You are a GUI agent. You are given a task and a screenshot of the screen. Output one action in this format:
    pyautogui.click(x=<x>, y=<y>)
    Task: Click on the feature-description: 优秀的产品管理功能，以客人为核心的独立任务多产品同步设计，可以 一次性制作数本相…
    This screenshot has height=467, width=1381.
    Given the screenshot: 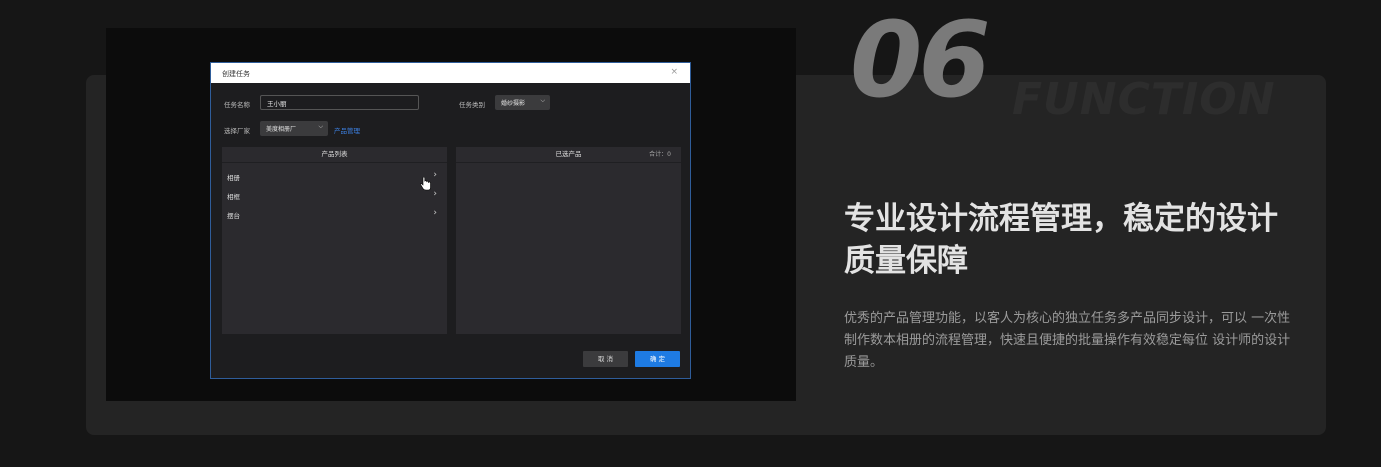 What is the action you would take?
    pyautogui.click(x=1067, y=340)
    